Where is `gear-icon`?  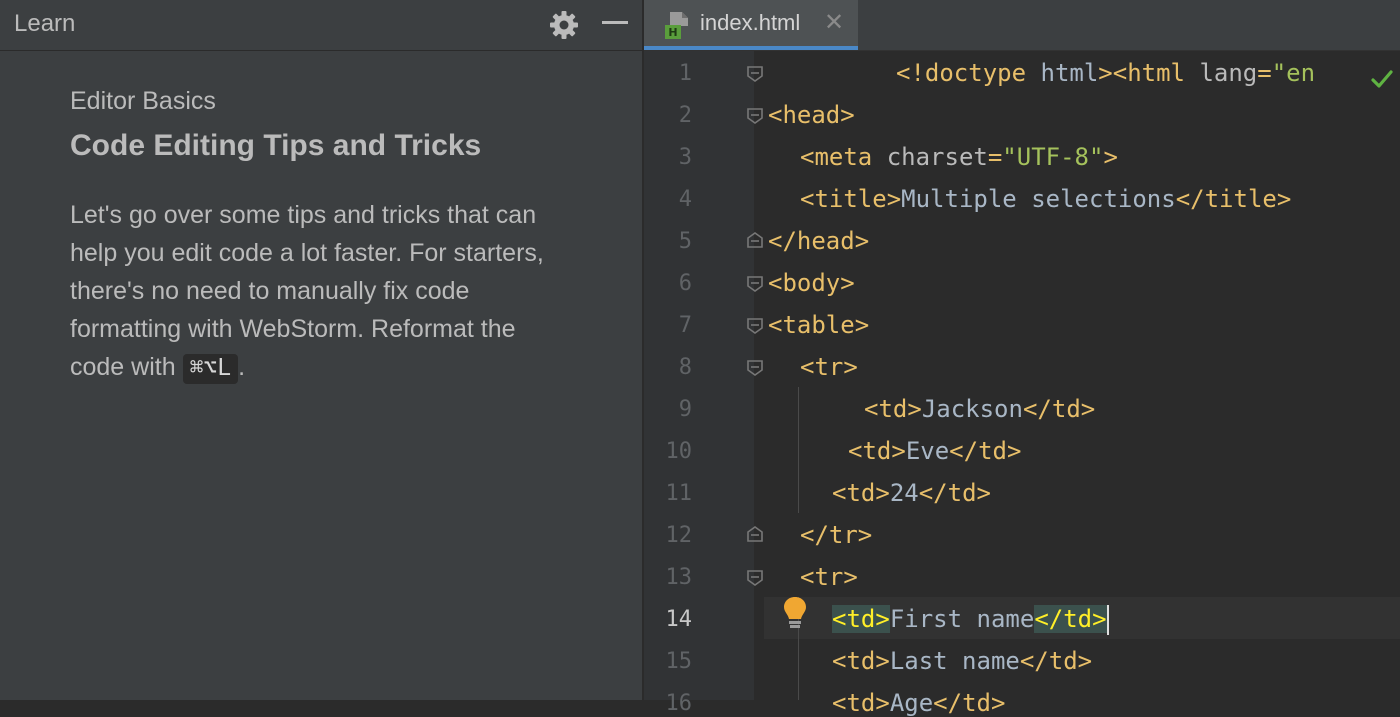 gear-icon is located at coordinates (564, 25).